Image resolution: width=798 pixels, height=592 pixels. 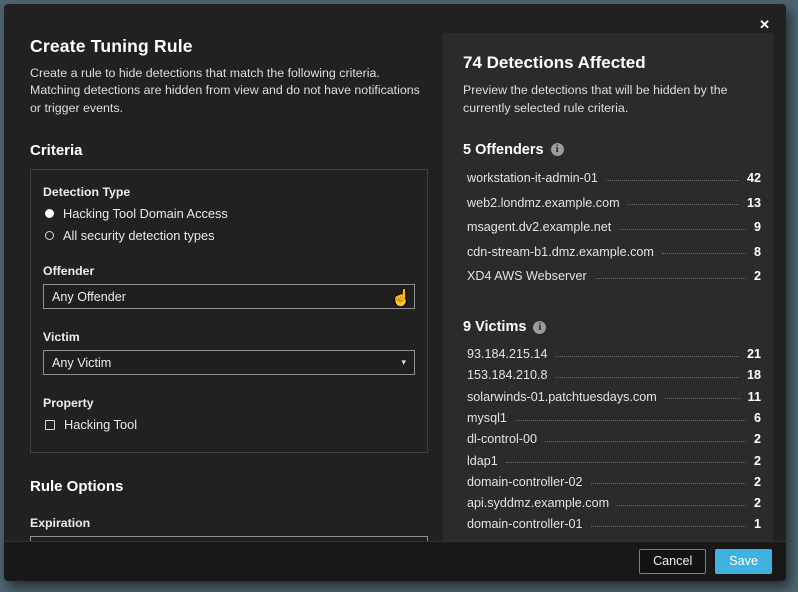 I want to click on offender-list-item: cdn-stream-b1.dmz.example.com 8, so click(x=612, y=251).